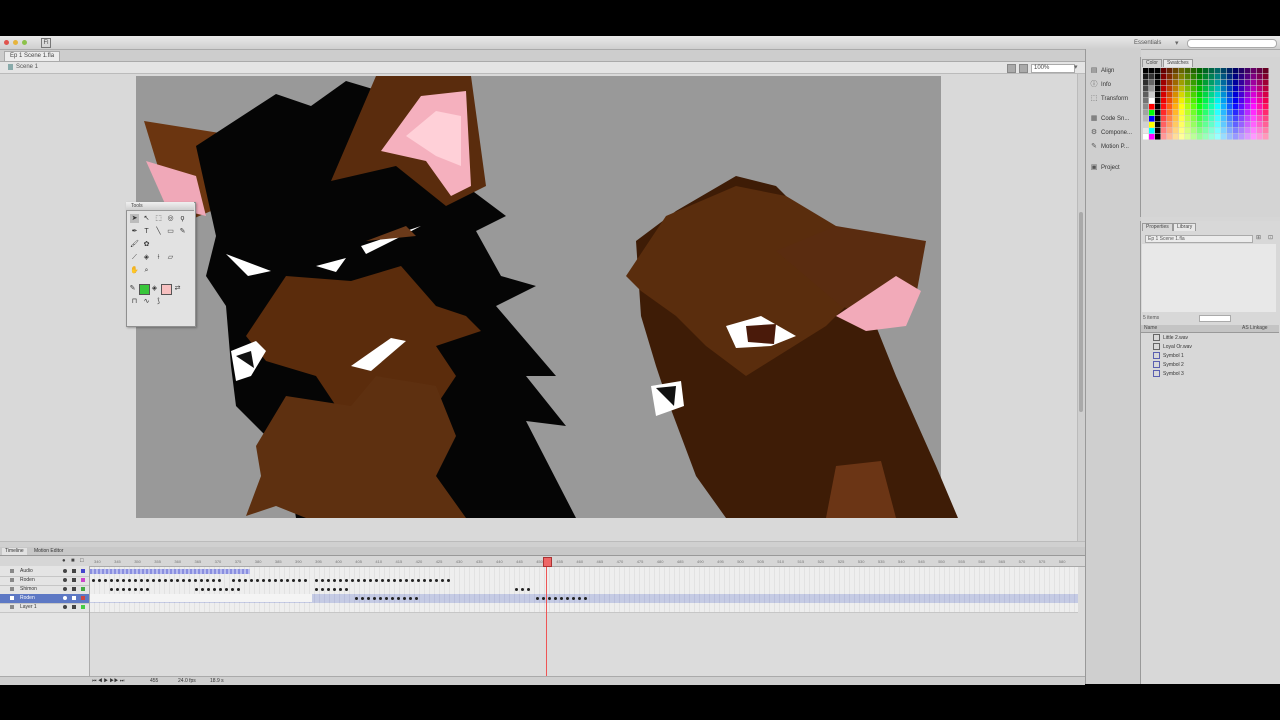 Image resolution: width=1280 pixels, height=720 pixels. What do you see at coordinates (1152, 63) in the screenshot?
I see `tab-color: Color` at bounding box center [1152, 63].